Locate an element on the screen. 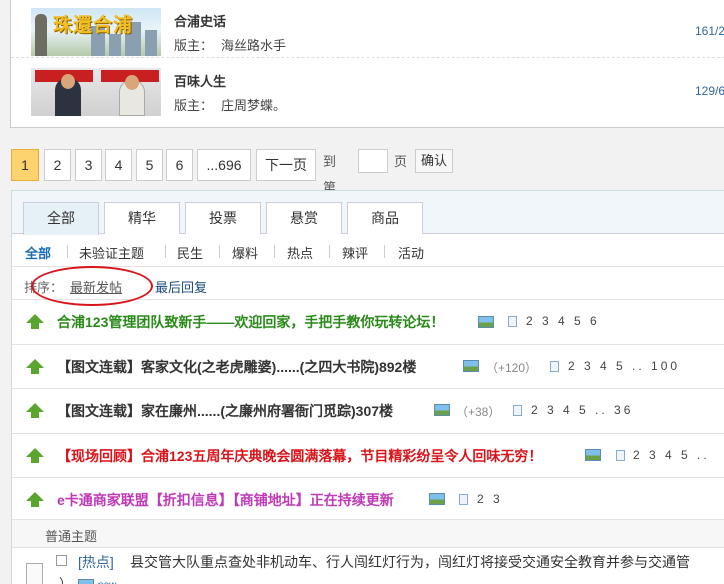 Image resolution: width=724 pixels, height=584 pixels. forum-row: 珠還合浦 合浦史话 版主： 海丝路水手 161/2 is located at coordinates (367, 29).